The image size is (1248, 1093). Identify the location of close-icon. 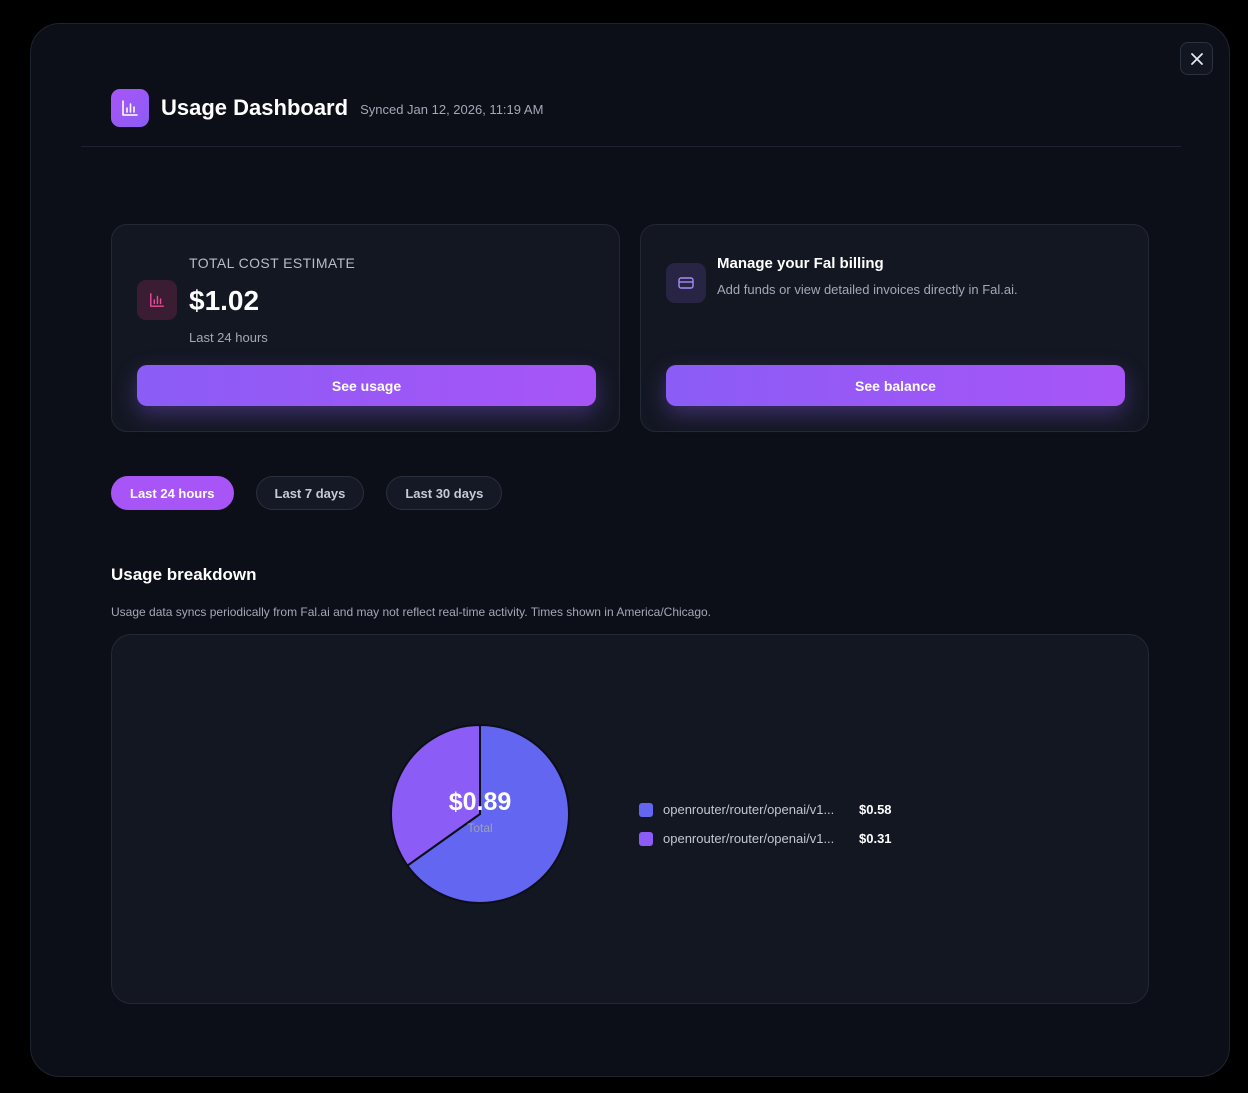
(1196, 58).